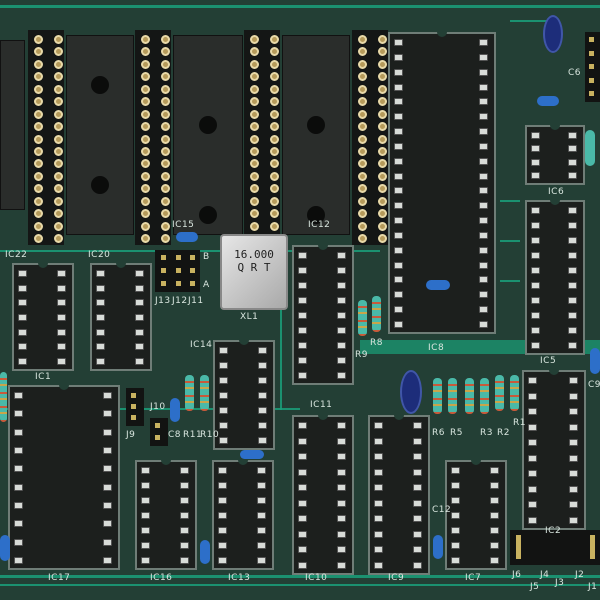 The image size is (600, 600). I want to click on jumper-header-j11-j13, so click(177, 271).